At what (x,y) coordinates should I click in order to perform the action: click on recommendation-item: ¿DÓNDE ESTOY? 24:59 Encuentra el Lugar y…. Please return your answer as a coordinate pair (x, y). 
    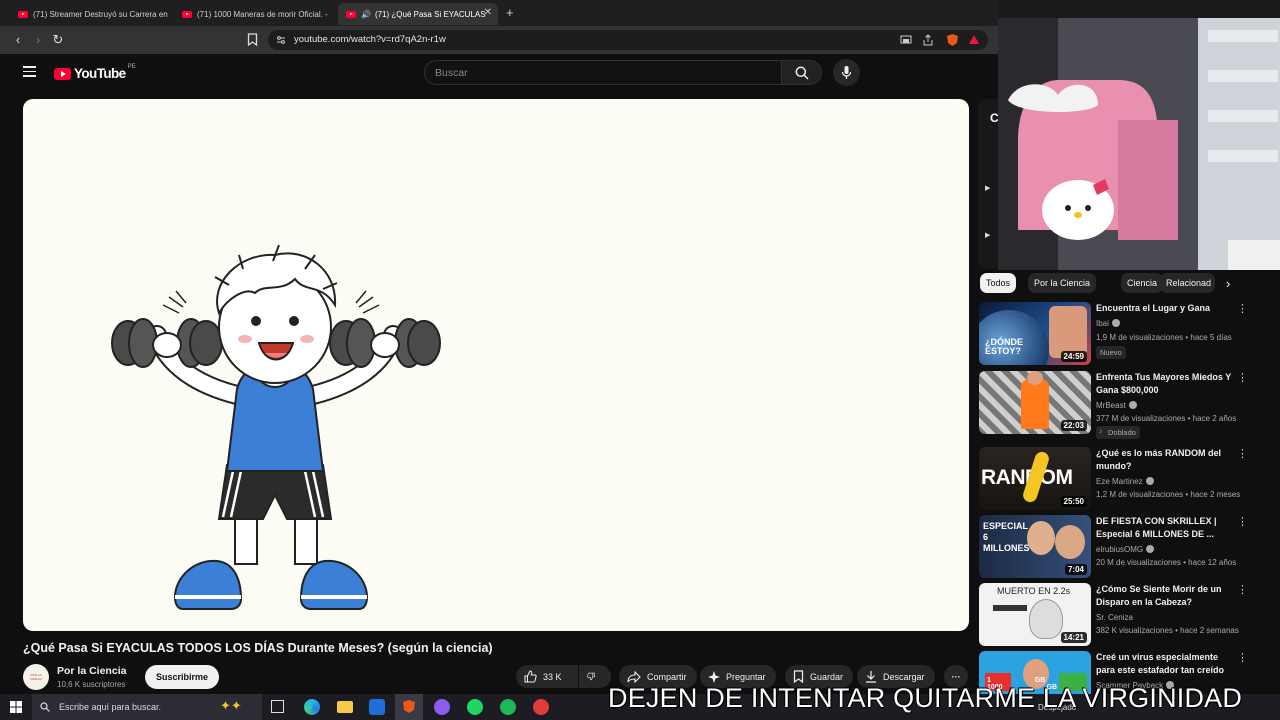
    Looking at the image, I should click on (1129, 334).